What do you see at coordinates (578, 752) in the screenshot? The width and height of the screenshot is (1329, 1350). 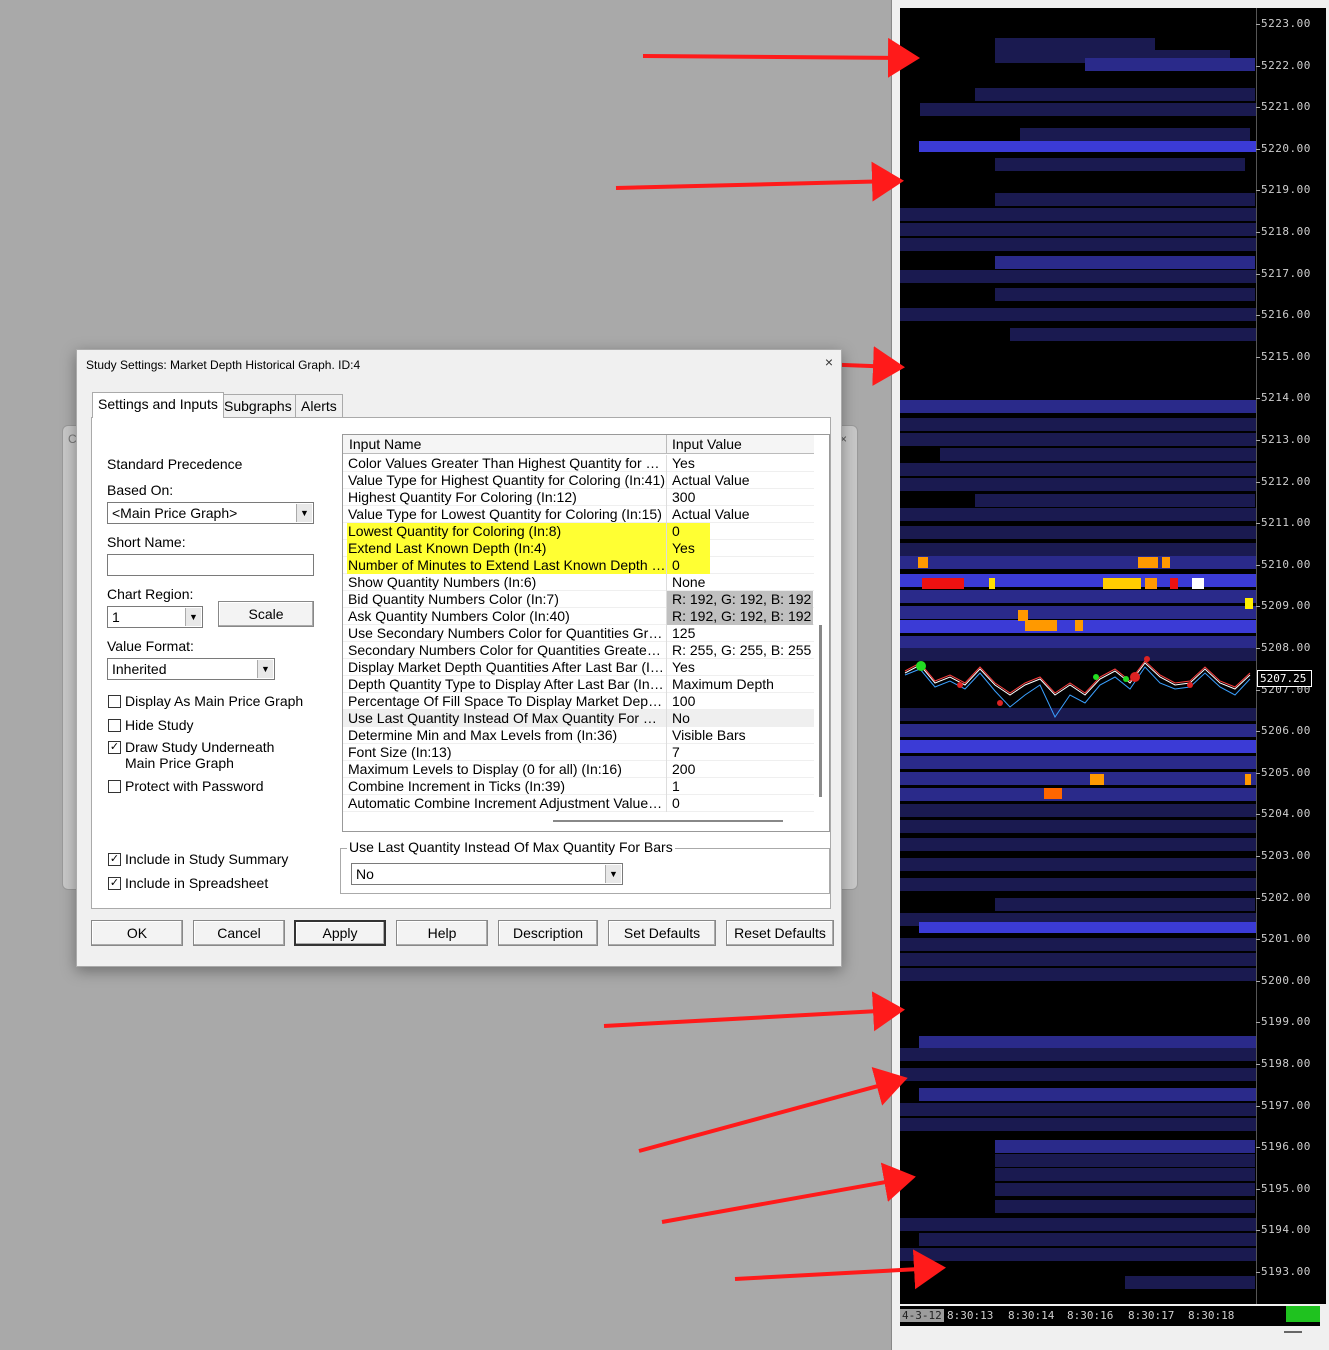 I see `table-row: Font Size (In:13) 7` at bounding box center [578, 752].